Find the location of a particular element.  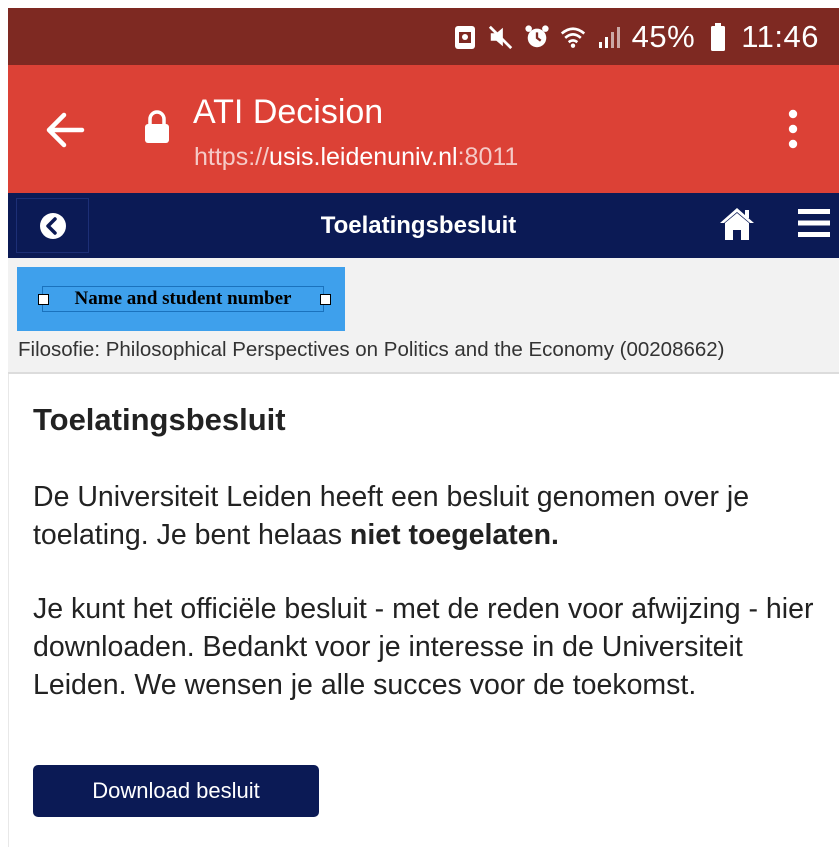

battery-icon is located at coordinates (718, 37).